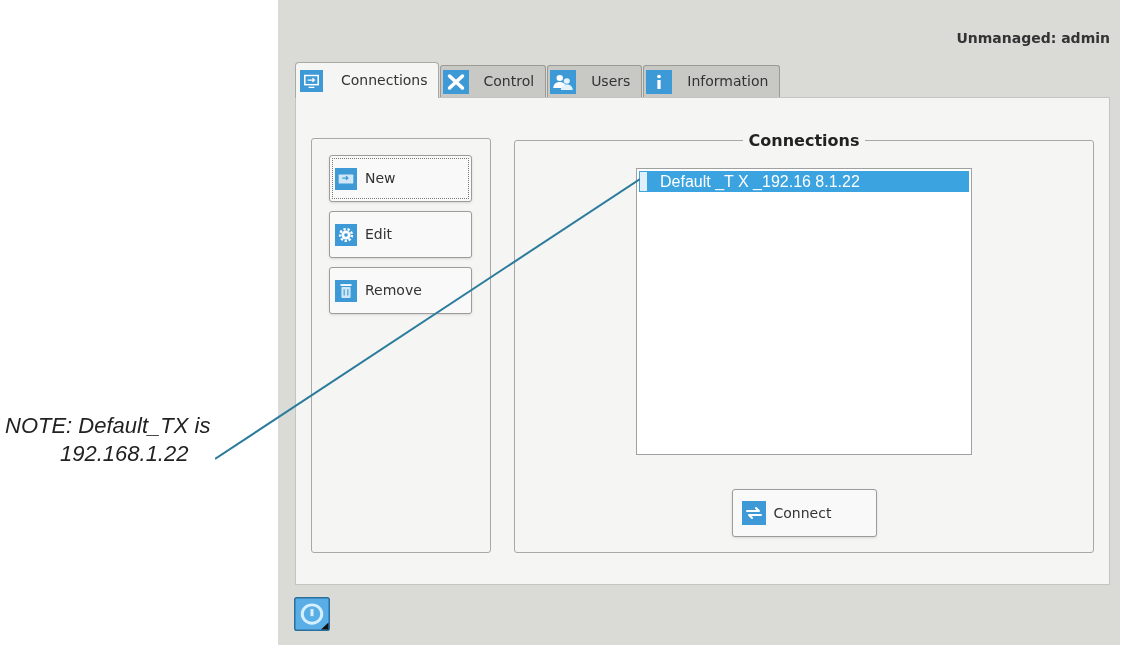  I want to click on tab: Connections, so click(367, 80).